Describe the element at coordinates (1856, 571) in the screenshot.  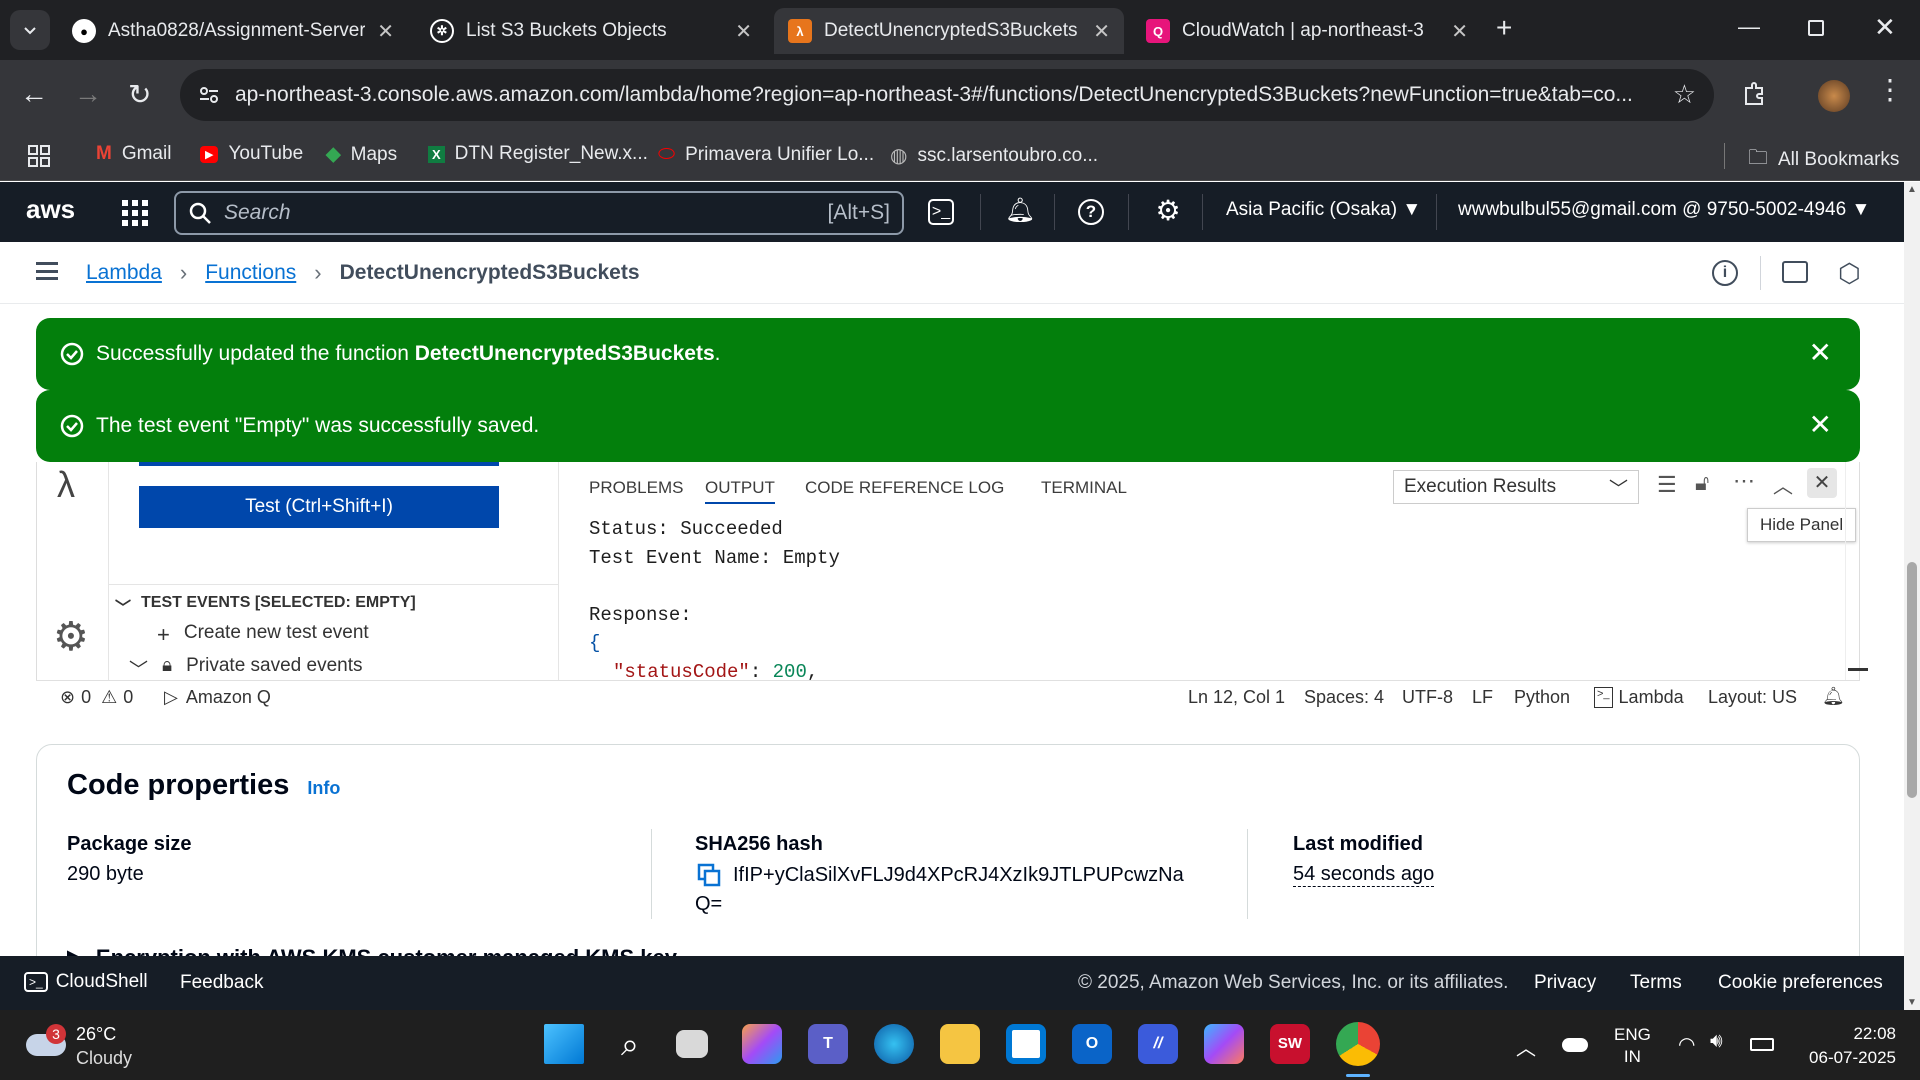
I see `panel-scrollbar` at that location.